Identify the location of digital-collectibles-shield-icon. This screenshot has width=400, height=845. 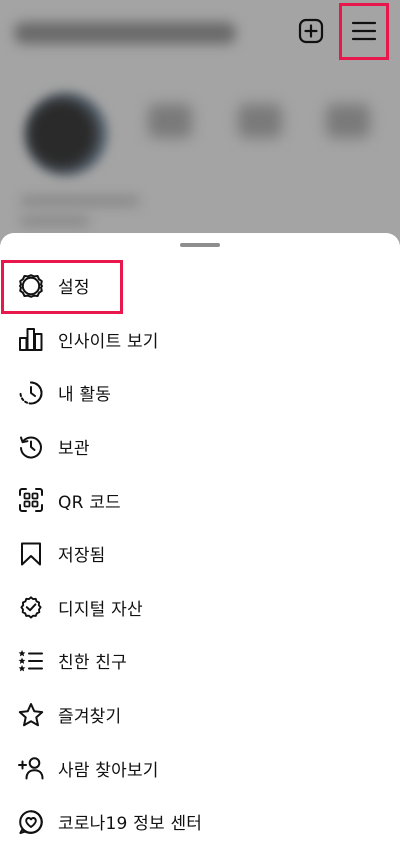
(31, 607).